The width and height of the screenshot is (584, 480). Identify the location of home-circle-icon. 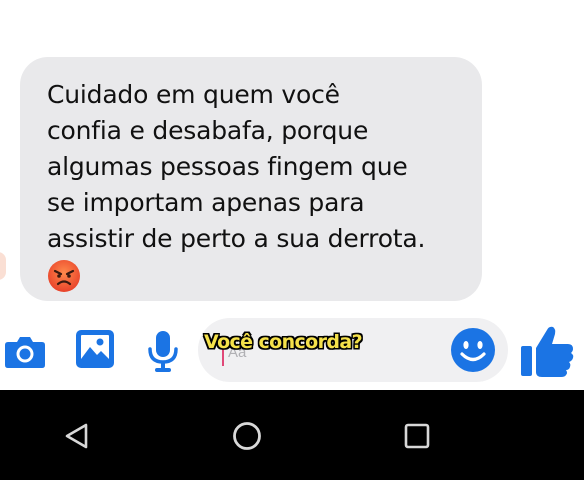
(247, 436).